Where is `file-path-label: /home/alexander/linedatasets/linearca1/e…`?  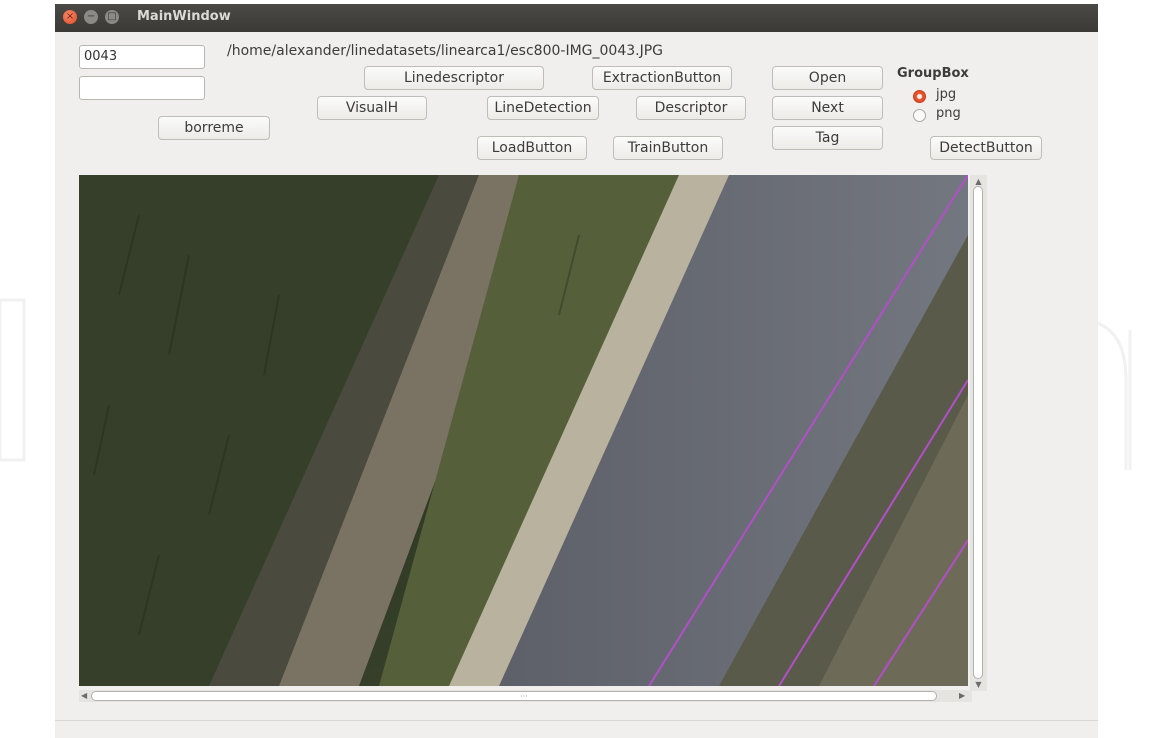 file-path-label: /home/alexander/linedatasets/linearca1/e… is located at coordinates (445, 51).